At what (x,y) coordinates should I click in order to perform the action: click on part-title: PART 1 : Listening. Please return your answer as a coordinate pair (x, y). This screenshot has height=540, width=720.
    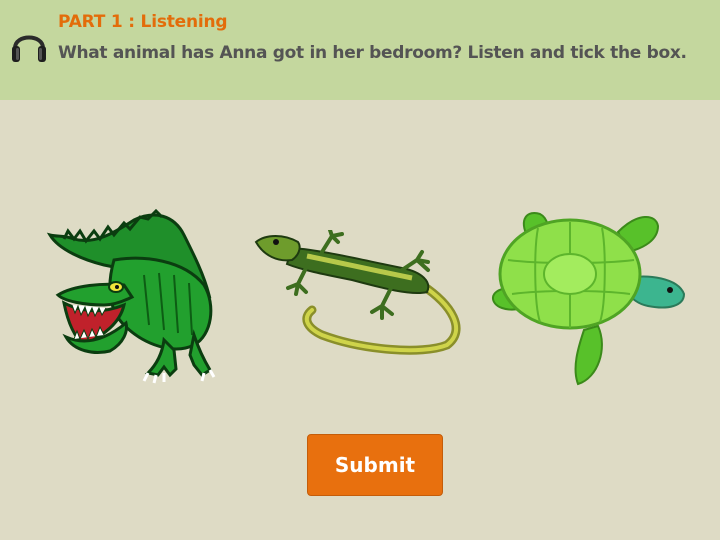
    Looking at the image, I should click on (143, 22).